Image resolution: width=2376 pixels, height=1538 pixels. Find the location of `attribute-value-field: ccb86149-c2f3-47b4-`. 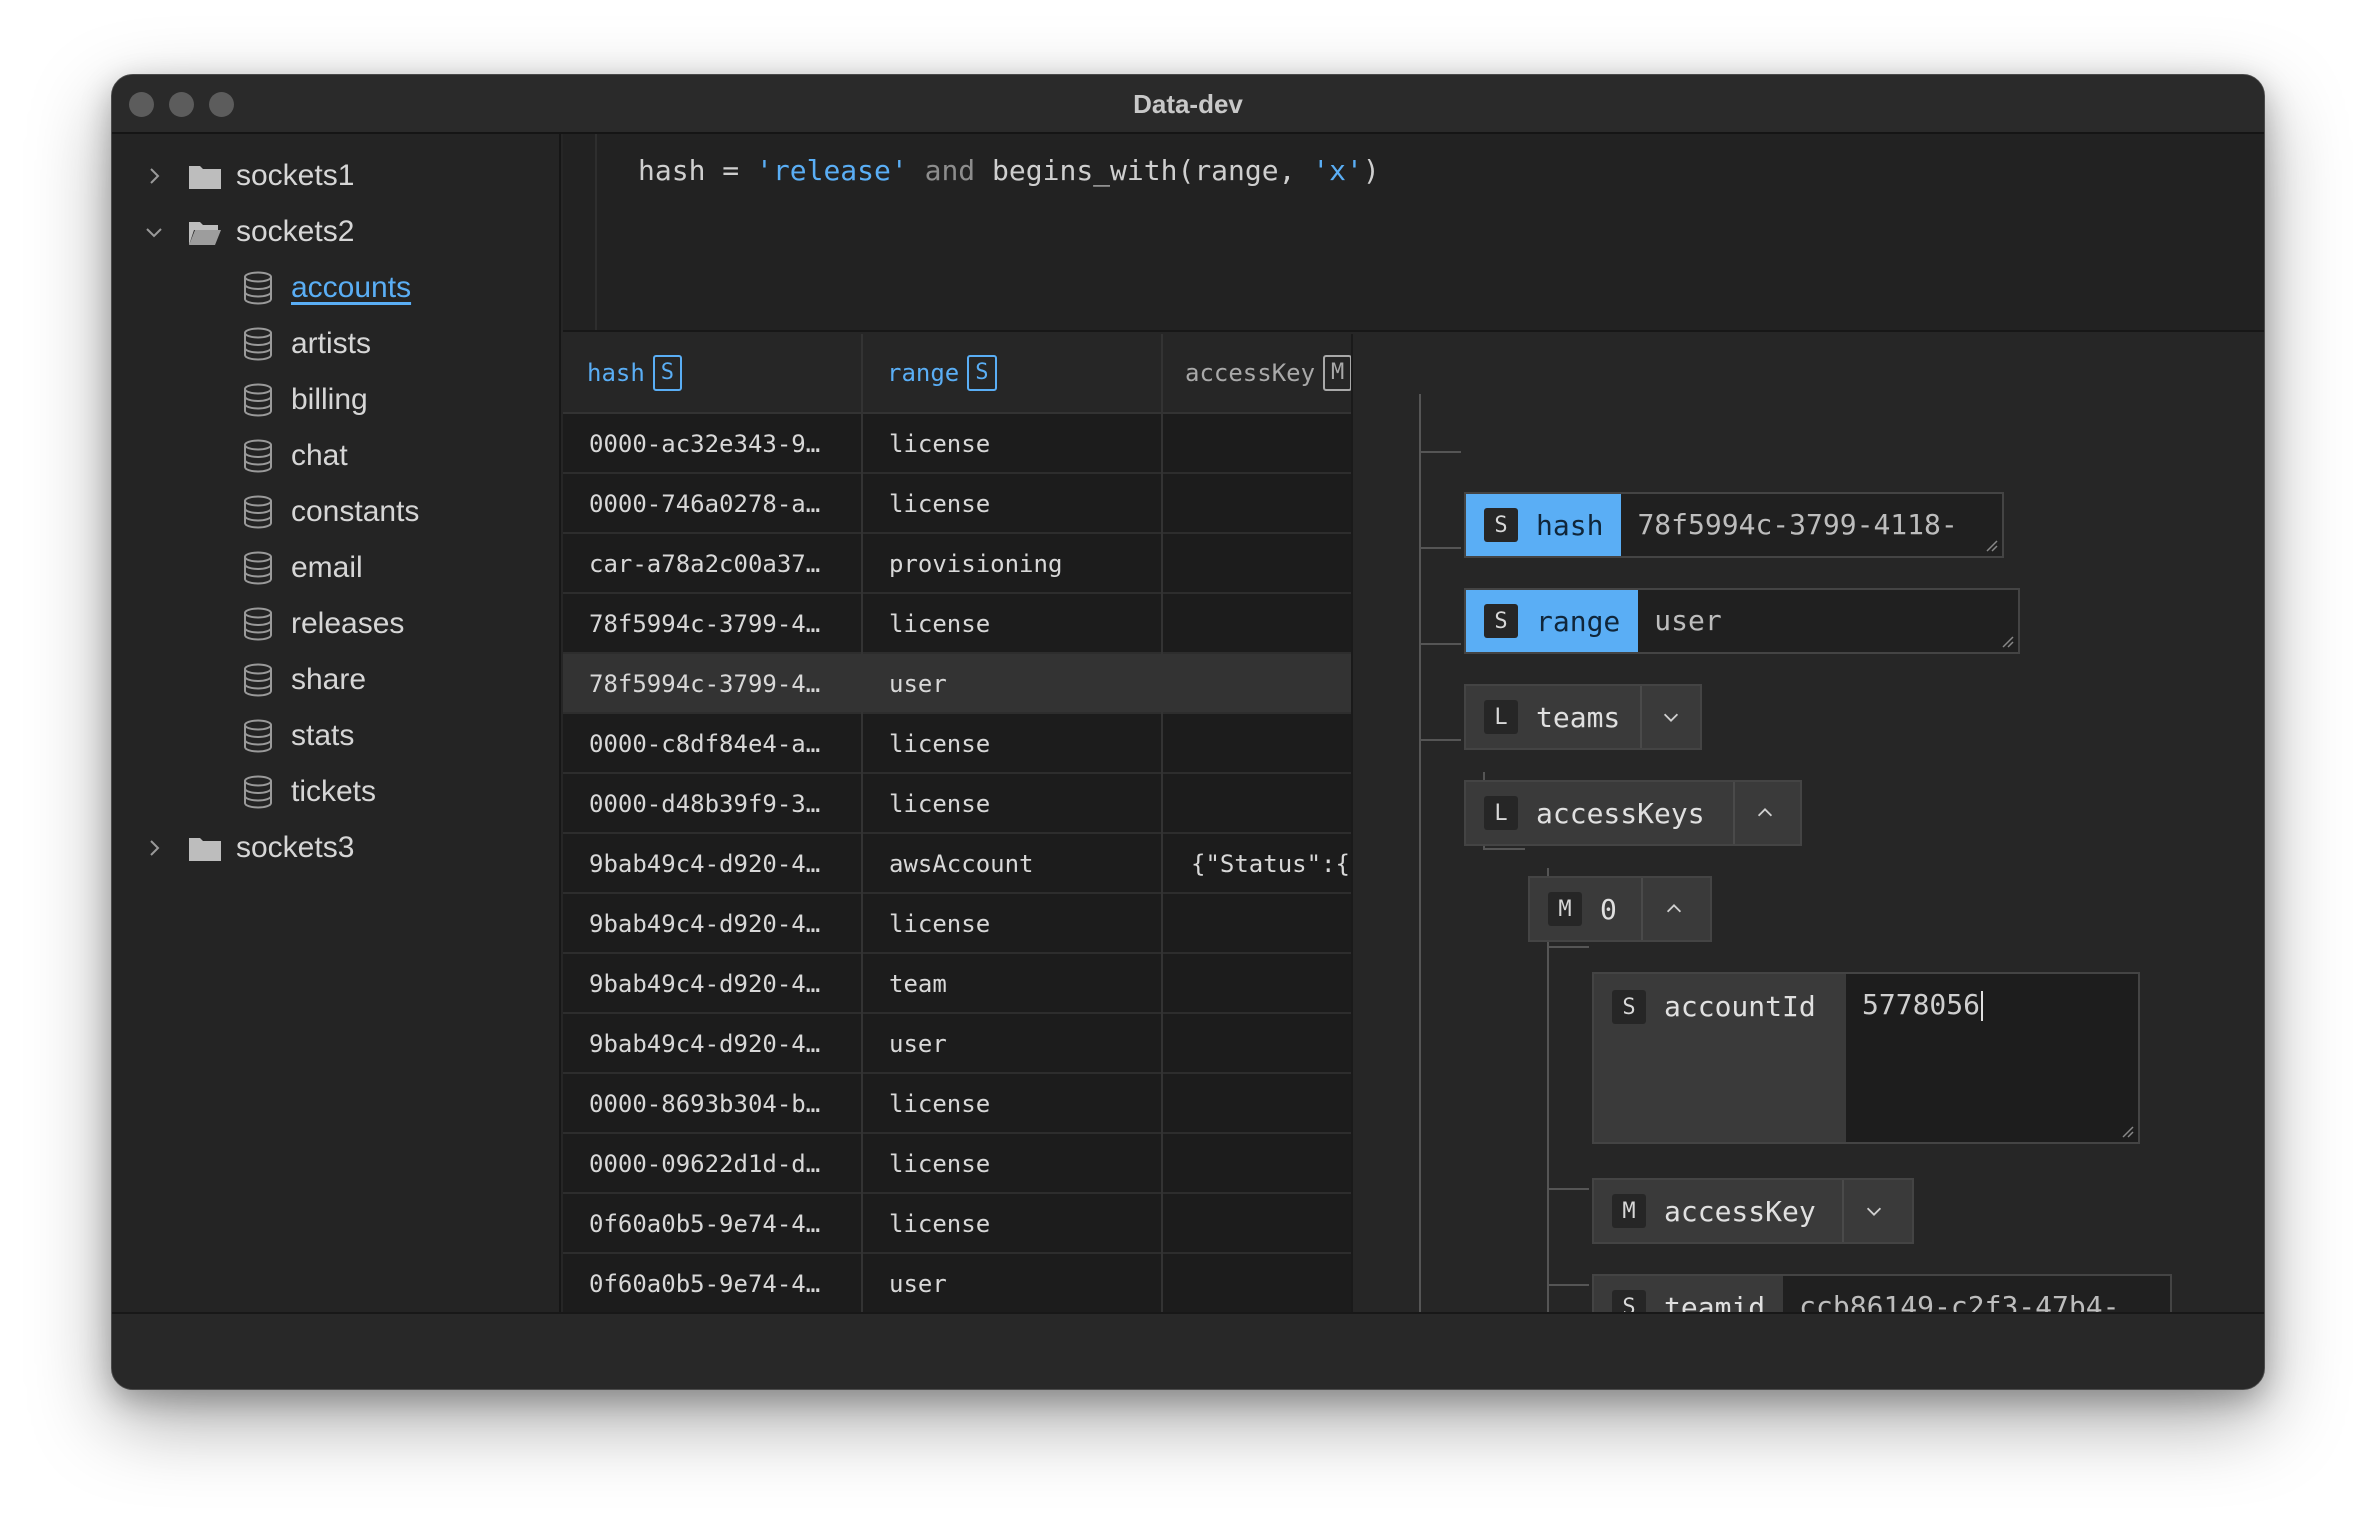

attribute-value-field: ccb86149-c2f3-47b4- is located at coordinates (1976, 1294).